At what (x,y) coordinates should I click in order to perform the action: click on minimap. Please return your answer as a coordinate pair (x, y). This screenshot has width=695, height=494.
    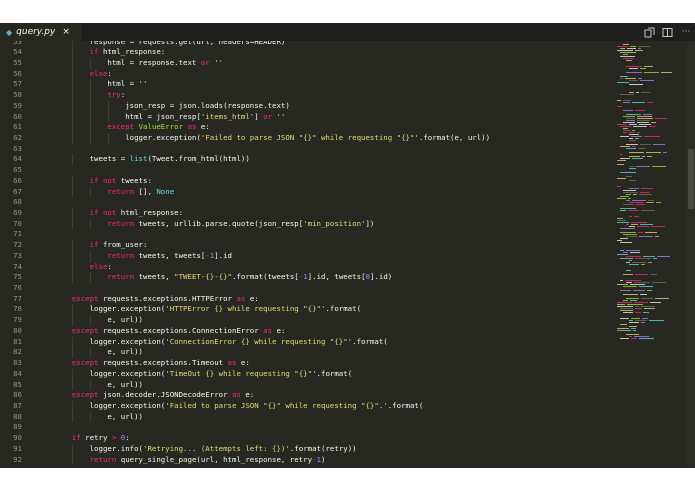
    Looking at the image, I should click on (651, 254).